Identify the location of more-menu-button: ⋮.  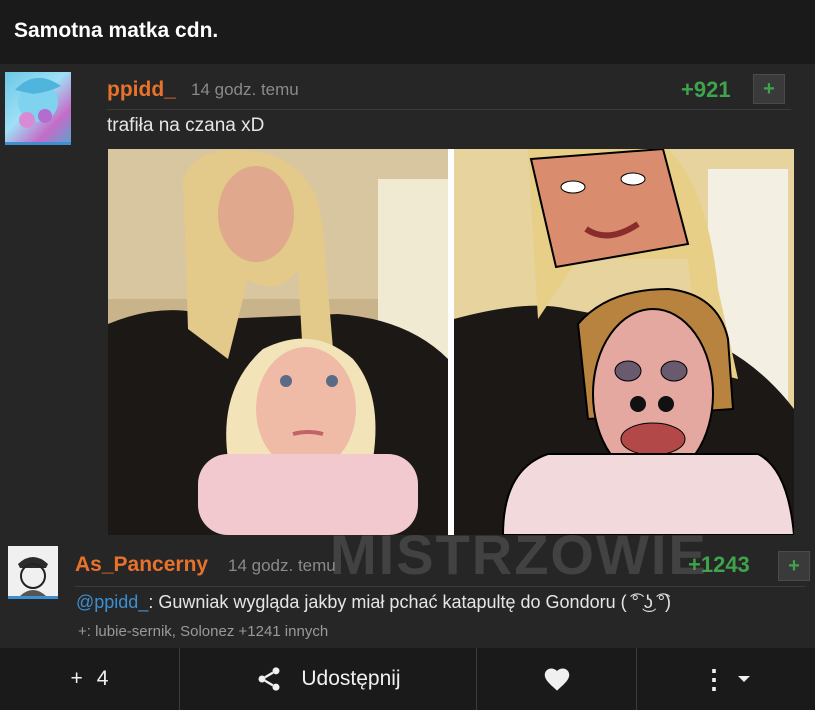
(726, 679).